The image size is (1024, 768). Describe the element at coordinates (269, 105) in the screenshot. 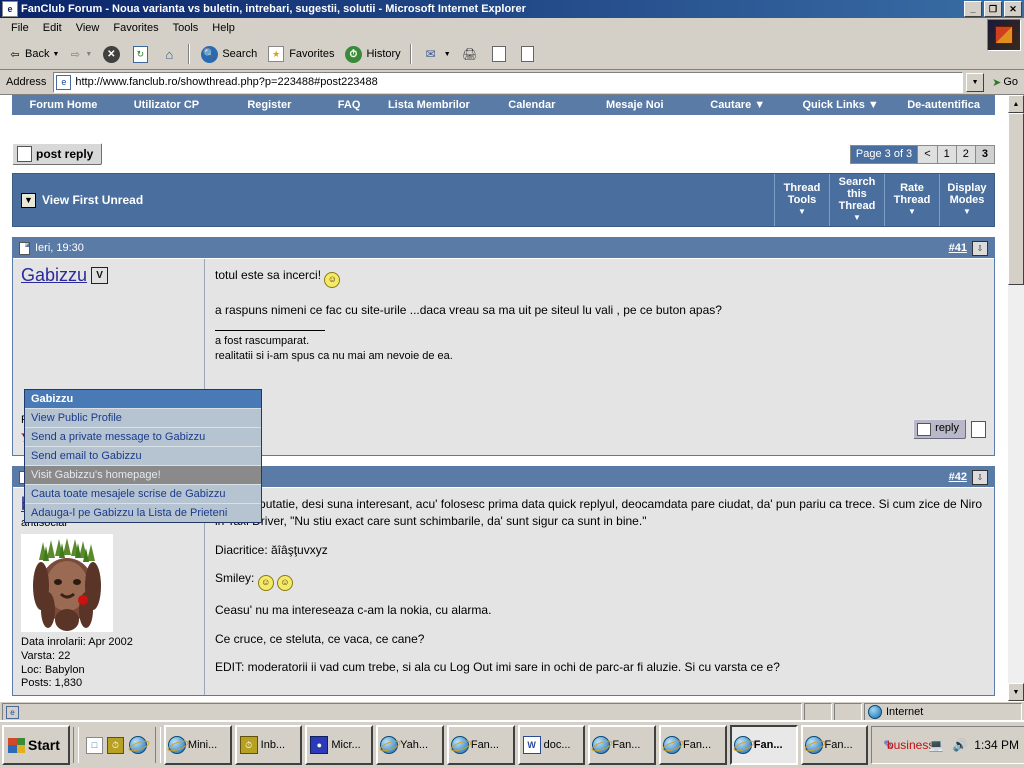

I see `nav-register: Register` at that location.